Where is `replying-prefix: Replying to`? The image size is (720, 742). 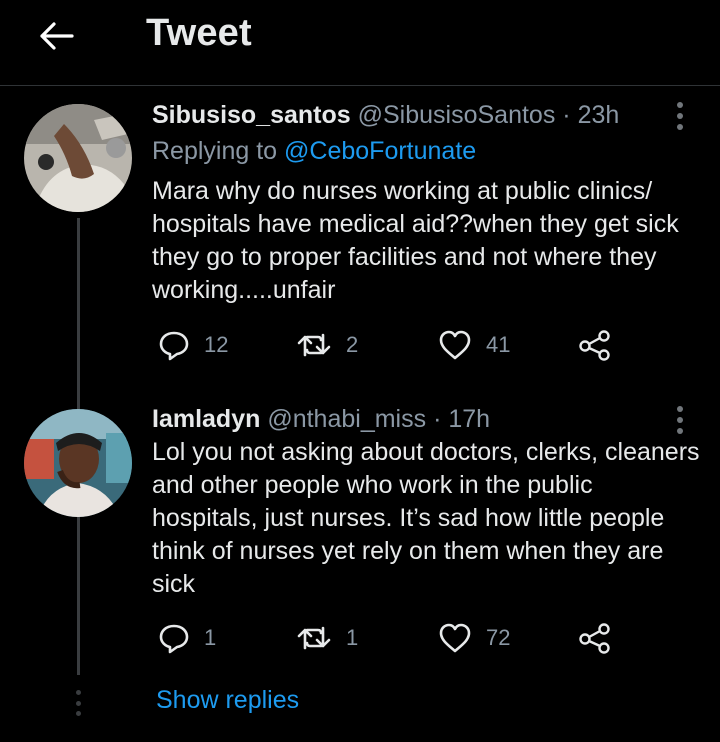 replying-prefix: Replying to is located at coordinates (215, 151).